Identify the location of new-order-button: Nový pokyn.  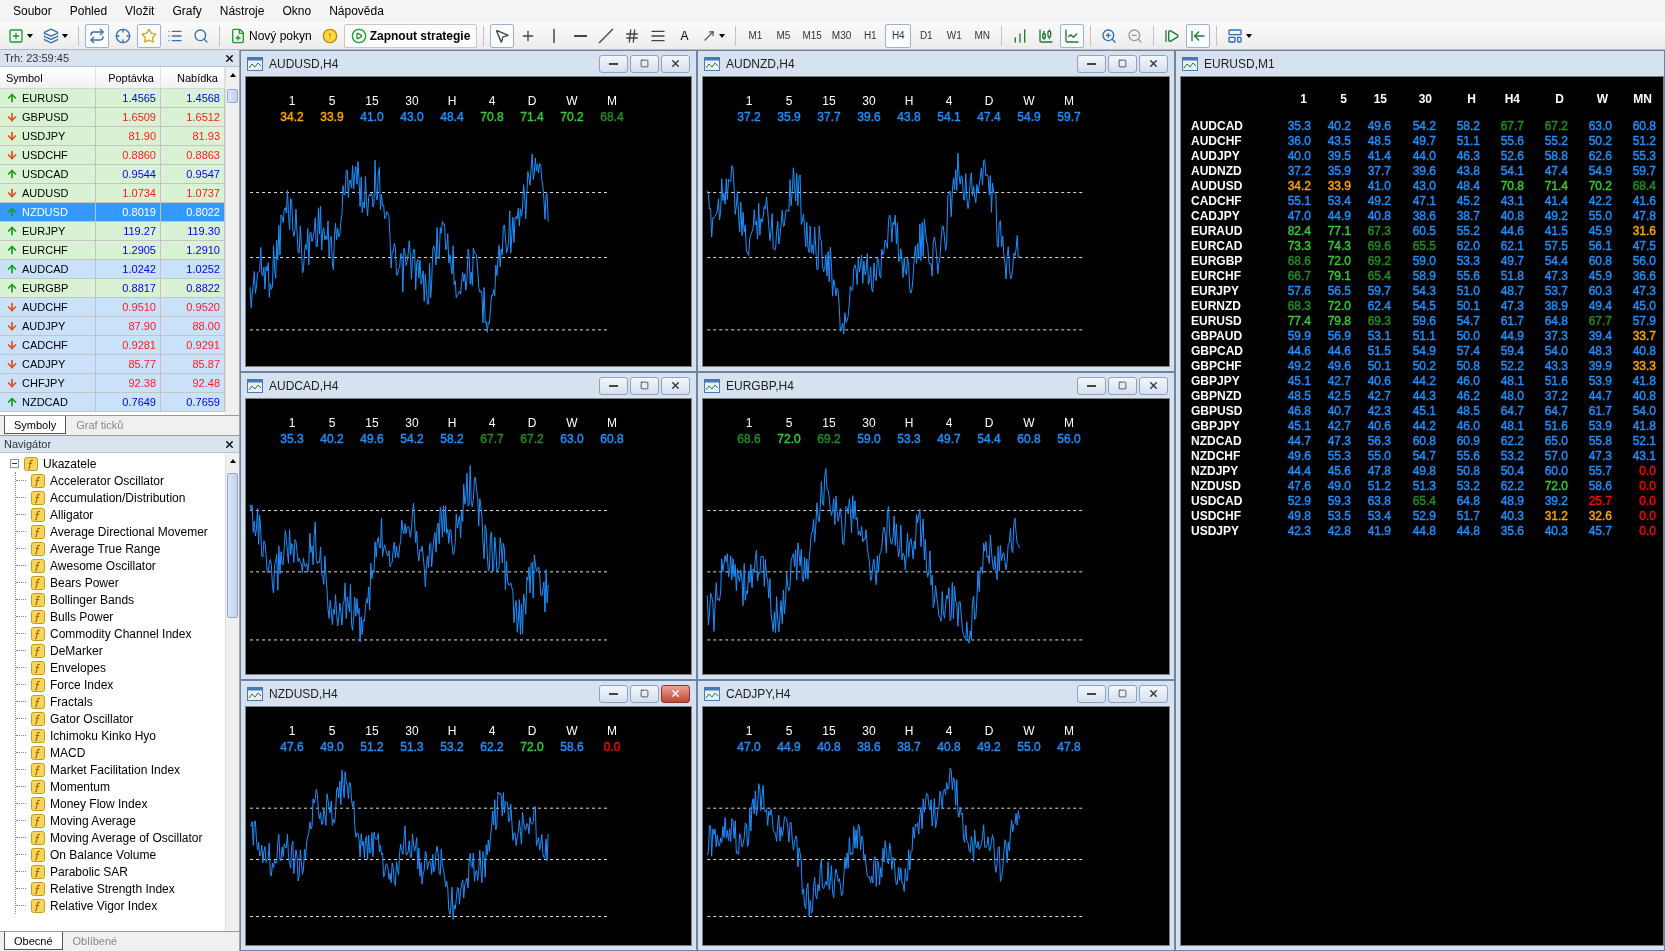
(271, 35).